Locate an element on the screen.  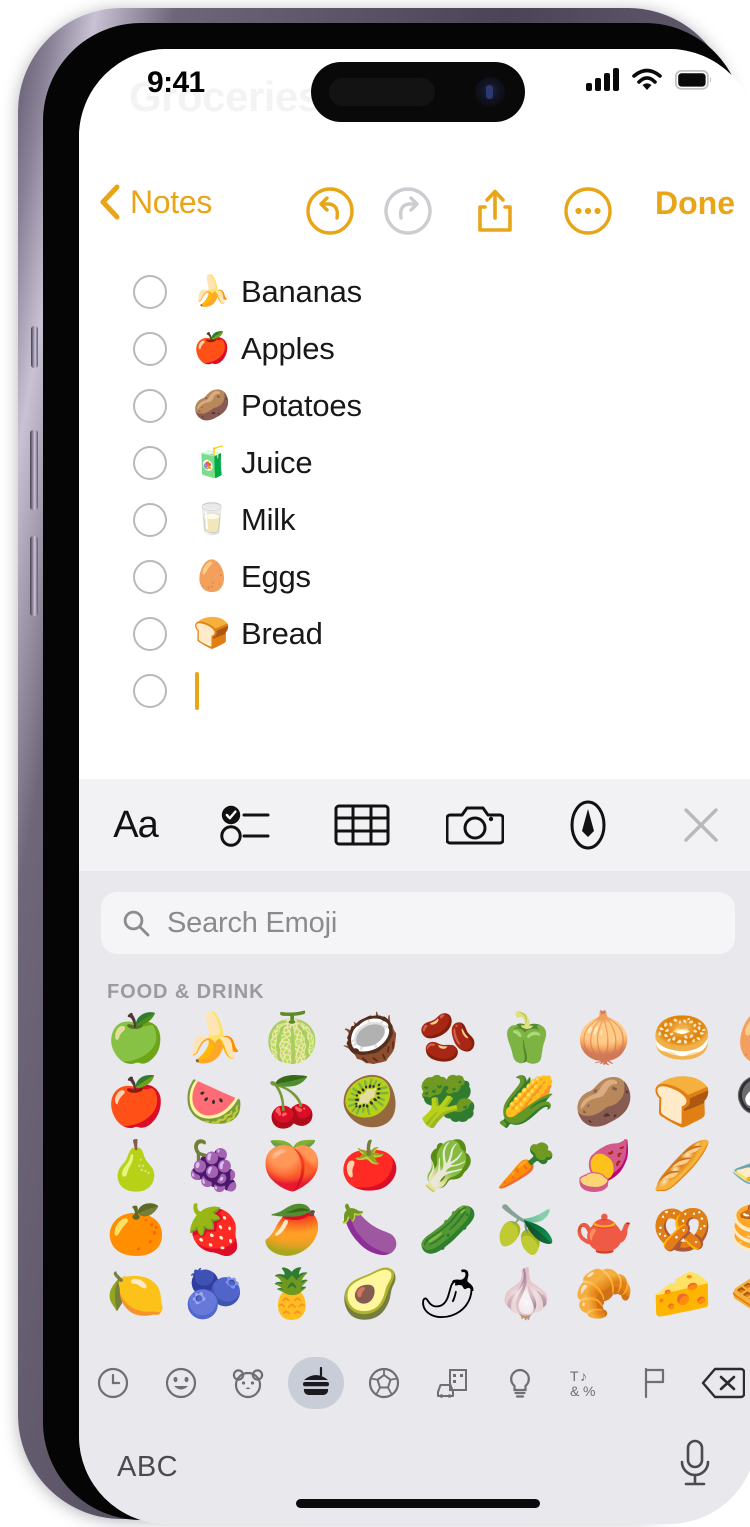
emoji-button: 🧈 is located at coordinates (735, 1167).